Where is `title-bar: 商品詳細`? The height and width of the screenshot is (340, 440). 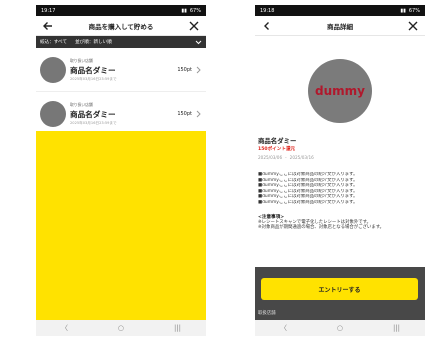
title-bar: 商品詳細 is located at coordinates (340, 26).